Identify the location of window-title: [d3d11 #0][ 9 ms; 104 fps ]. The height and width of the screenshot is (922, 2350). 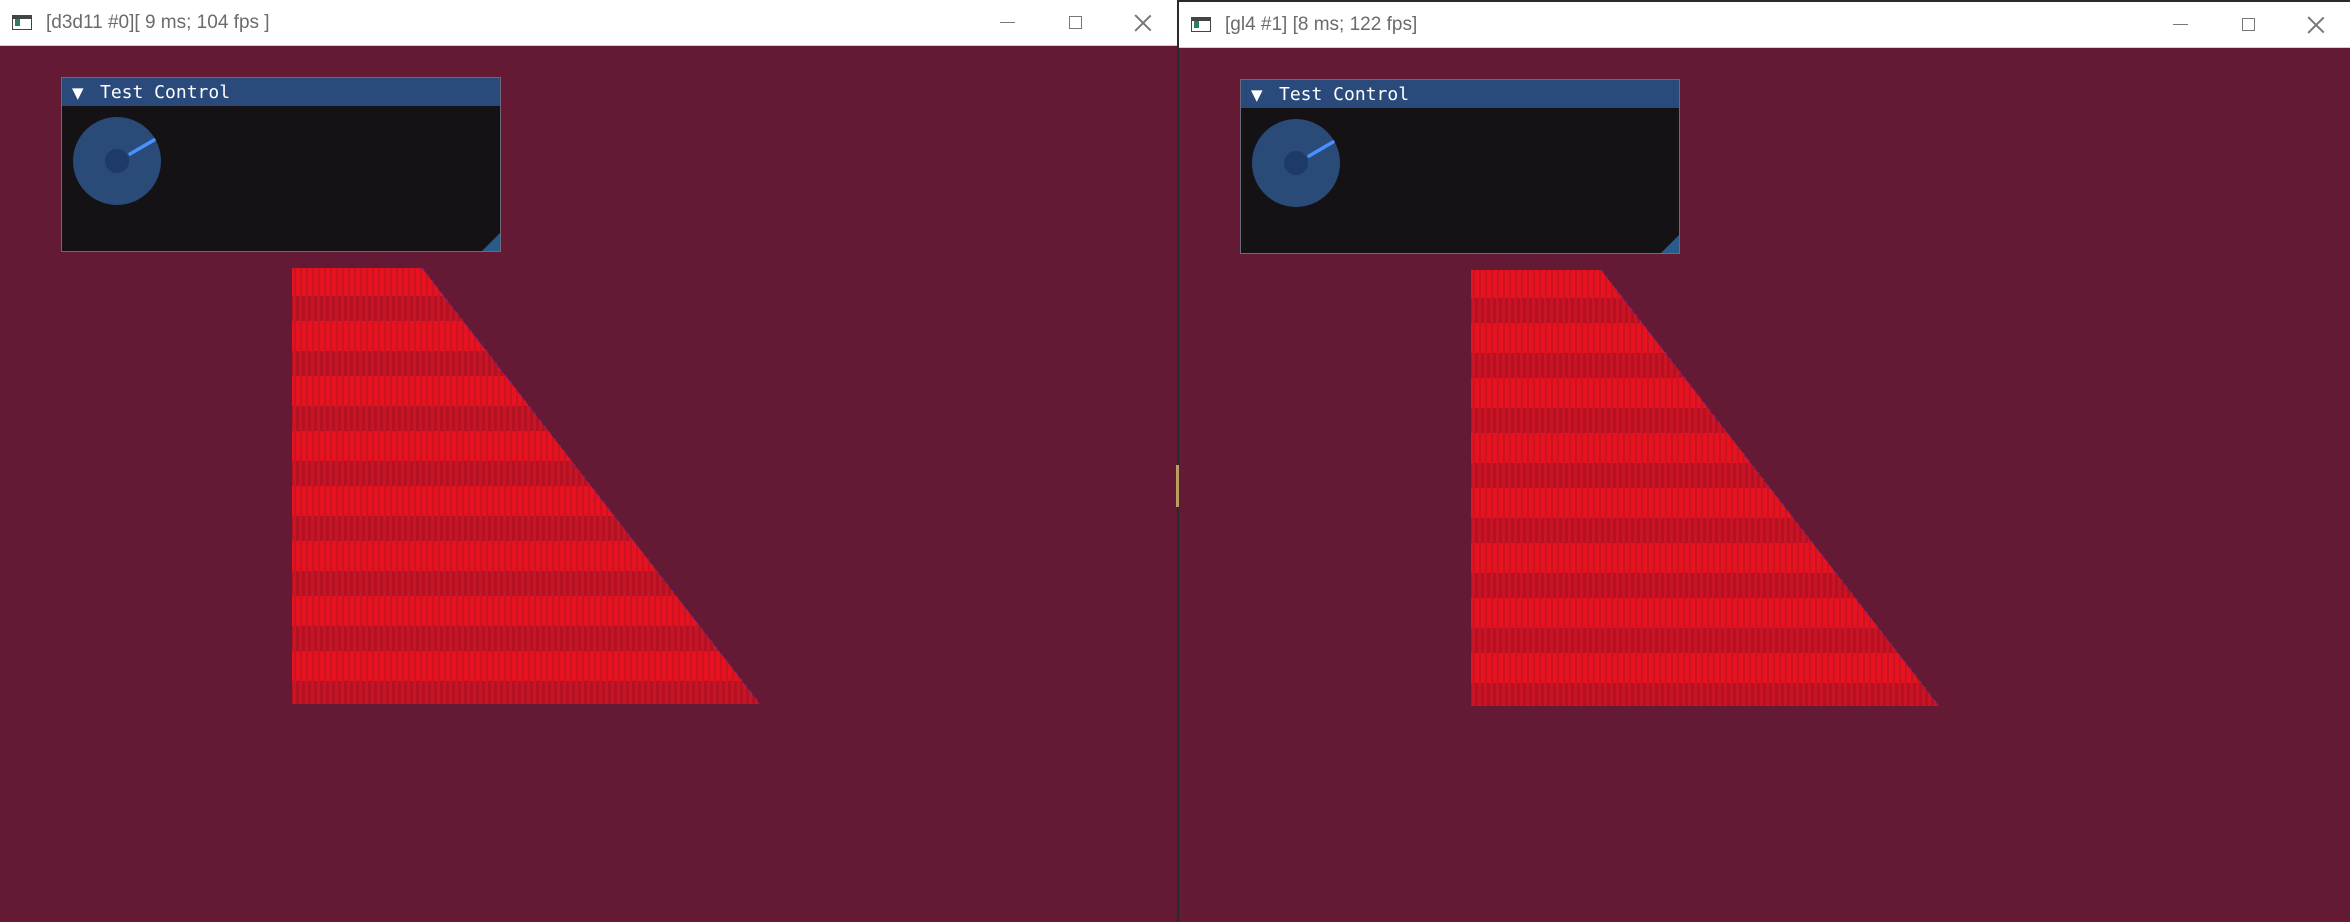
(158, 22).